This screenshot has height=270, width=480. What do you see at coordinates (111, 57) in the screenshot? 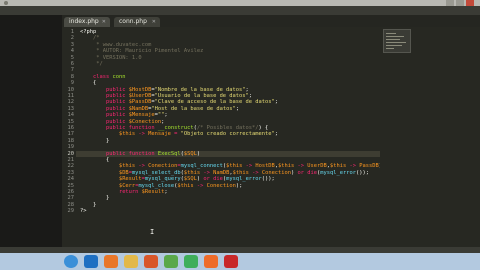
I see `code-token: * VERSION: 1.0` at bounding box center [111, 57].